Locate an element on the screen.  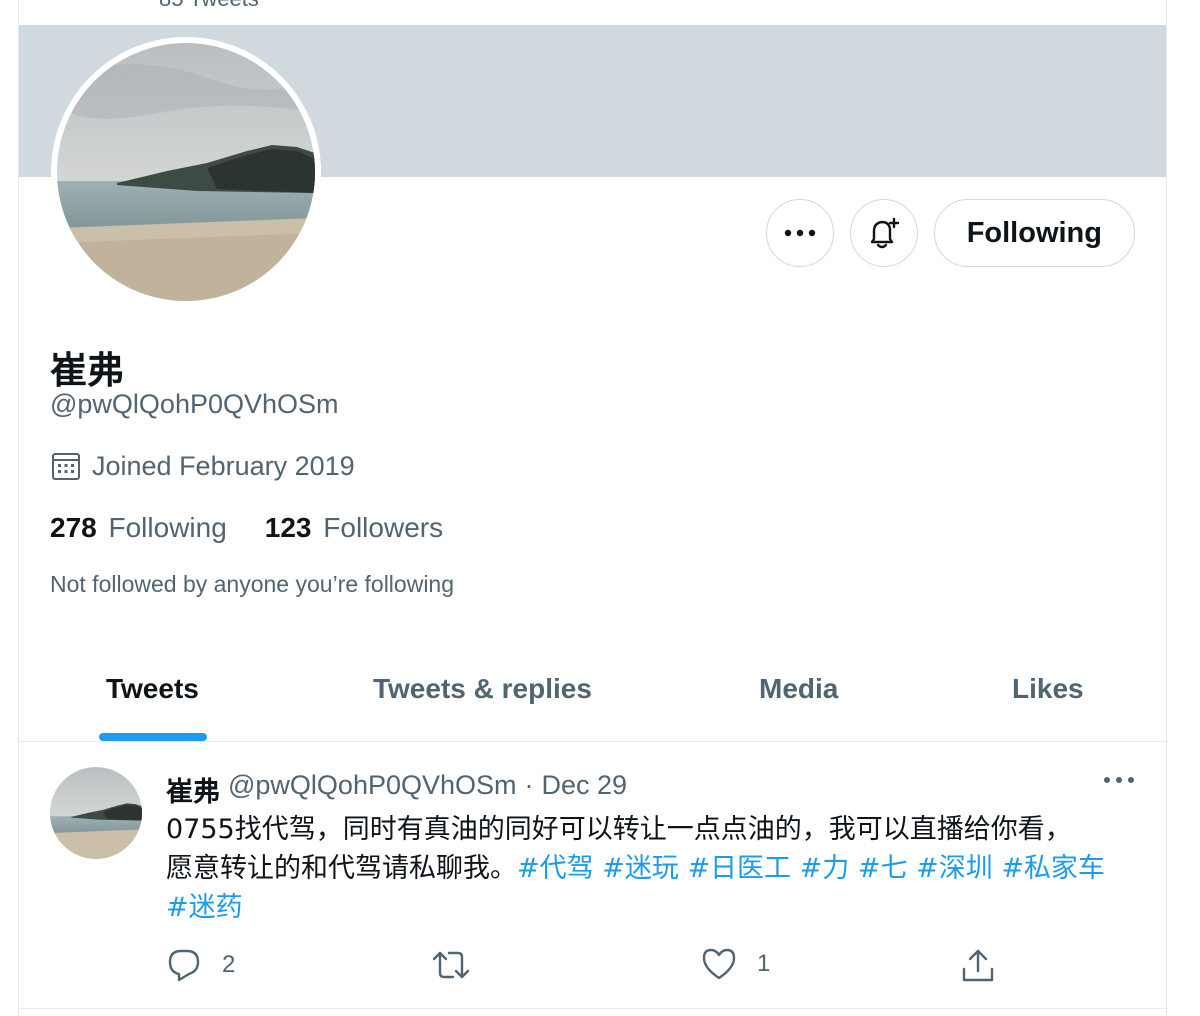
header-tweet-count: 85 Tweets is located at coordinates (209, 6).